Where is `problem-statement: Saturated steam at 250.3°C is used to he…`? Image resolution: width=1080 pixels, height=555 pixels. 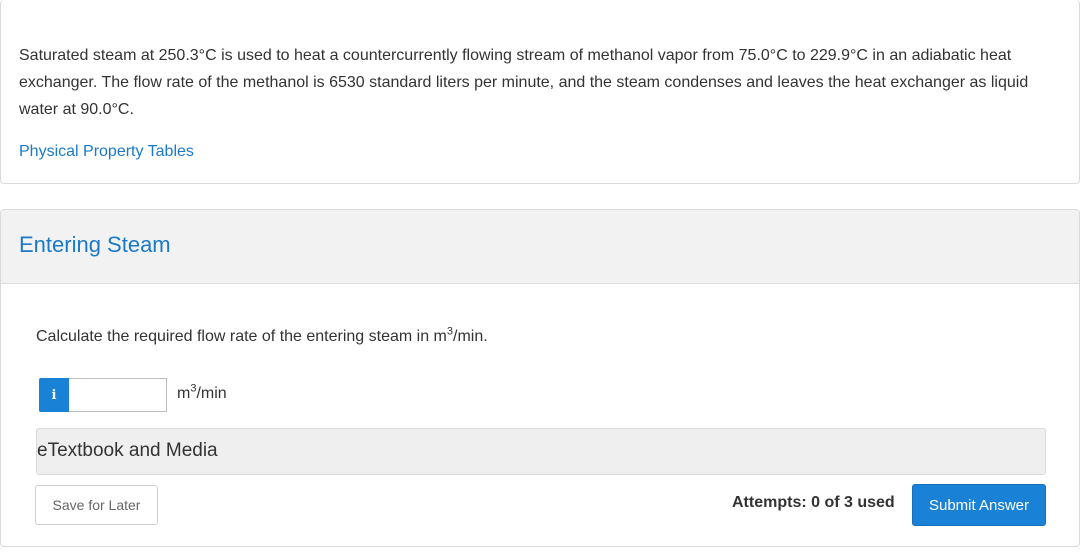 problem-statement: Saturated steam at 250.3°C is used to he… is located at coordinates (524, 82).